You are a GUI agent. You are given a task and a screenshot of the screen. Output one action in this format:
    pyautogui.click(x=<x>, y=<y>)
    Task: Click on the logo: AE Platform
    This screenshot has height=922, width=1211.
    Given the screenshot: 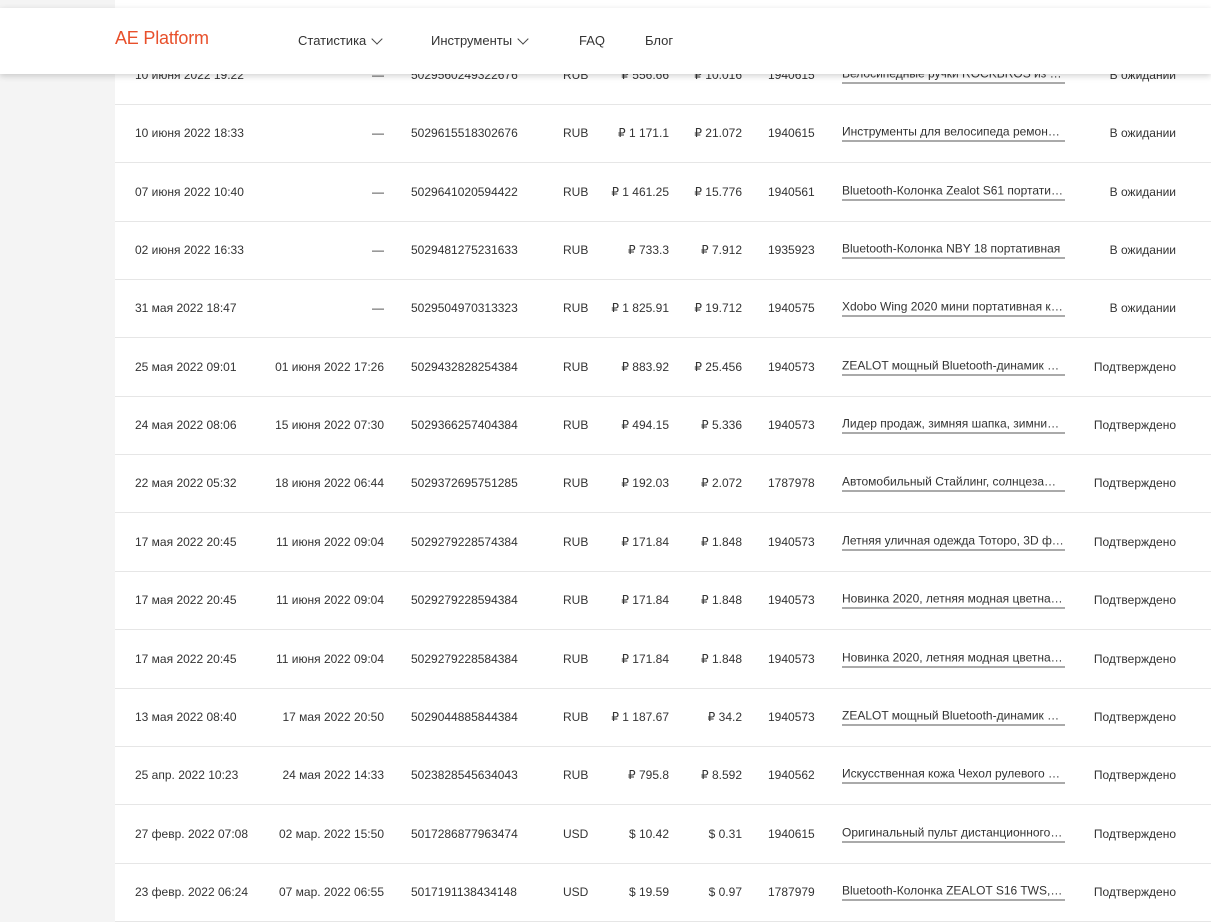 What is the action you would take?
    pyautogui.click(x=162, y=38)
    